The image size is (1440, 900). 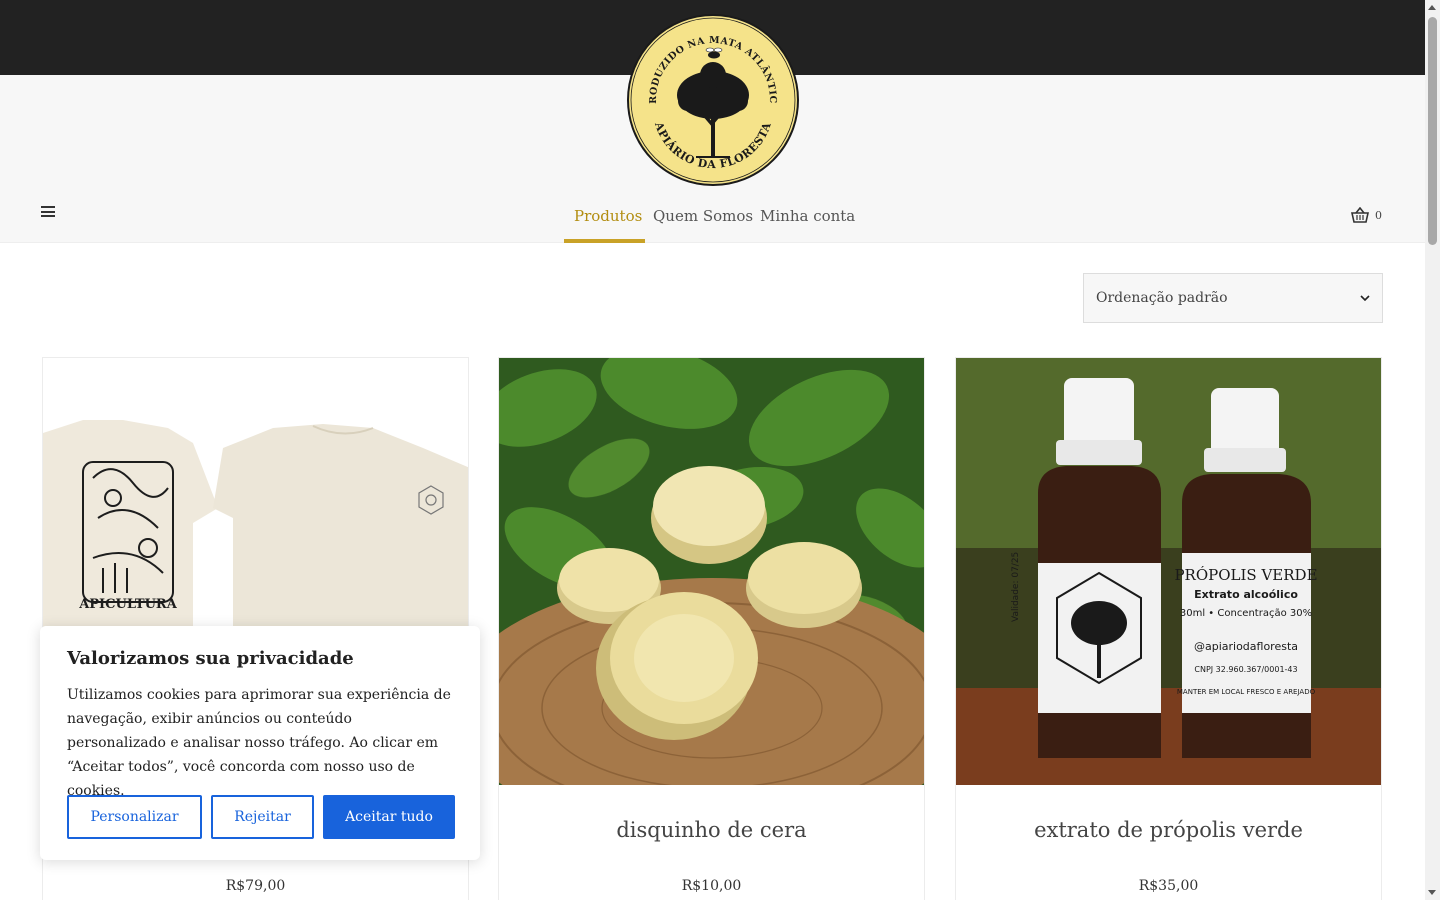 I want to click on label-handle: @apiariodafloresta, so click(x=1246, y=646).